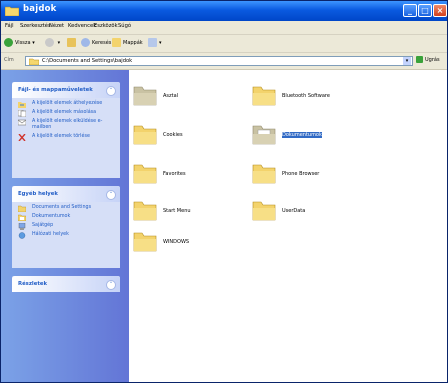  I want to click on place-network: Hálózati helyek, so click(66, 235).